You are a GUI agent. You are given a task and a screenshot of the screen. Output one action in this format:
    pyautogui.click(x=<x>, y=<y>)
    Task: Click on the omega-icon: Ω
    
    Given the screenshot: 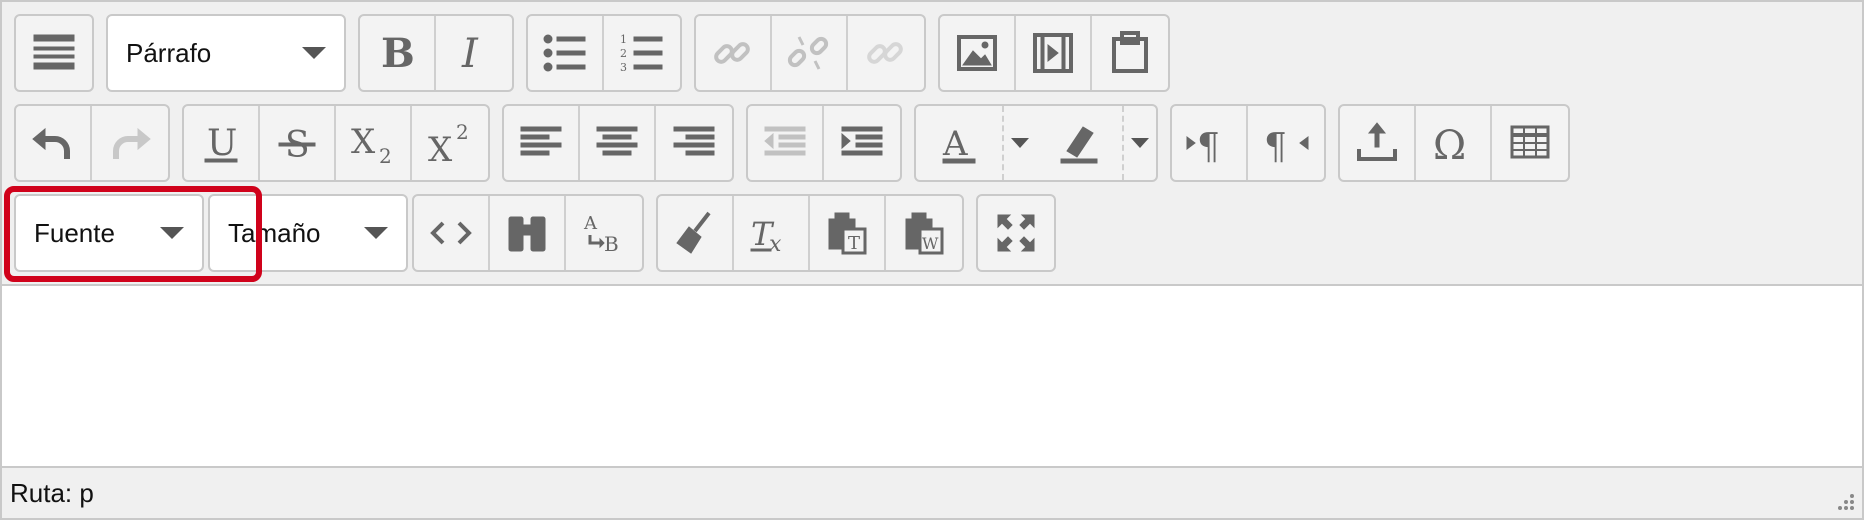 What is the action you would take?
    pyautogui.click(x=1449, y=146)
    